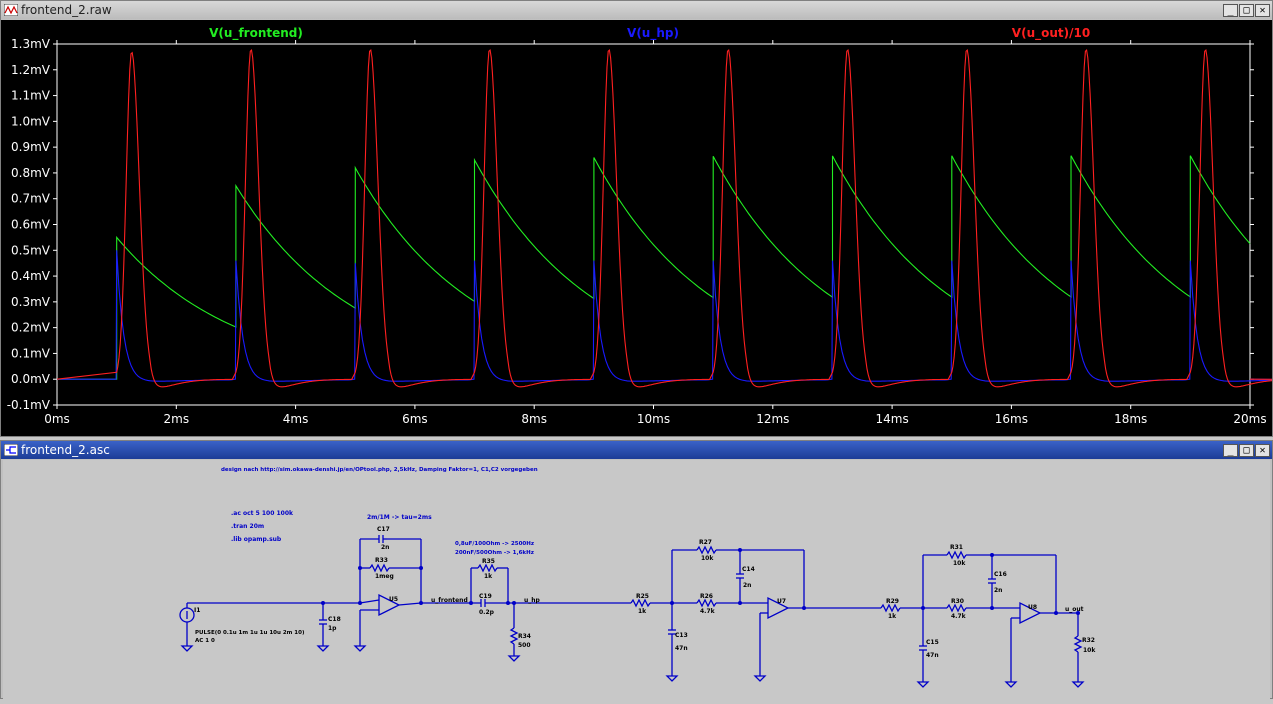  Describe the element at coordinates (681, 648) in the screenshot. I see `value-C13: 47n` at that location.